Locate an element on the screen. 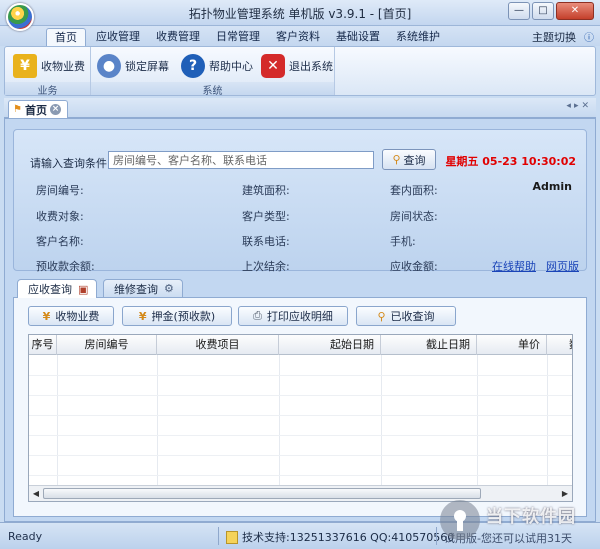  scroll-right-arrow-icon: ▶ is located at coordinates (565, 493).